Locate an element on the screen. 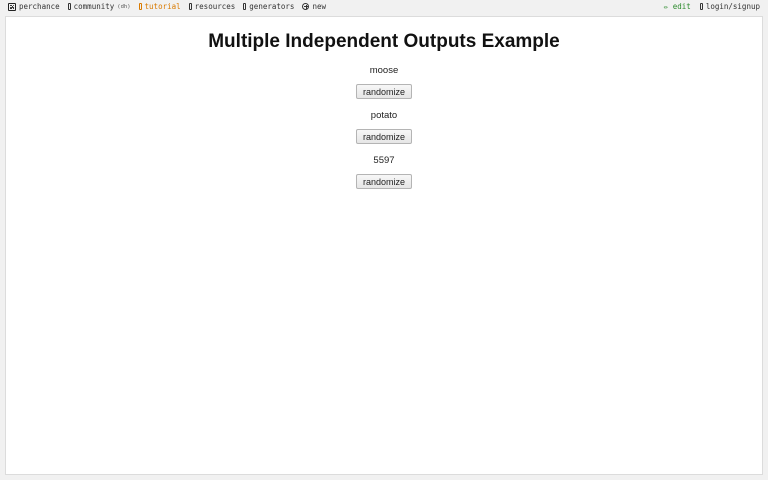  nav-right: ✏ edit login/signup is located at coordinates (707, 6).